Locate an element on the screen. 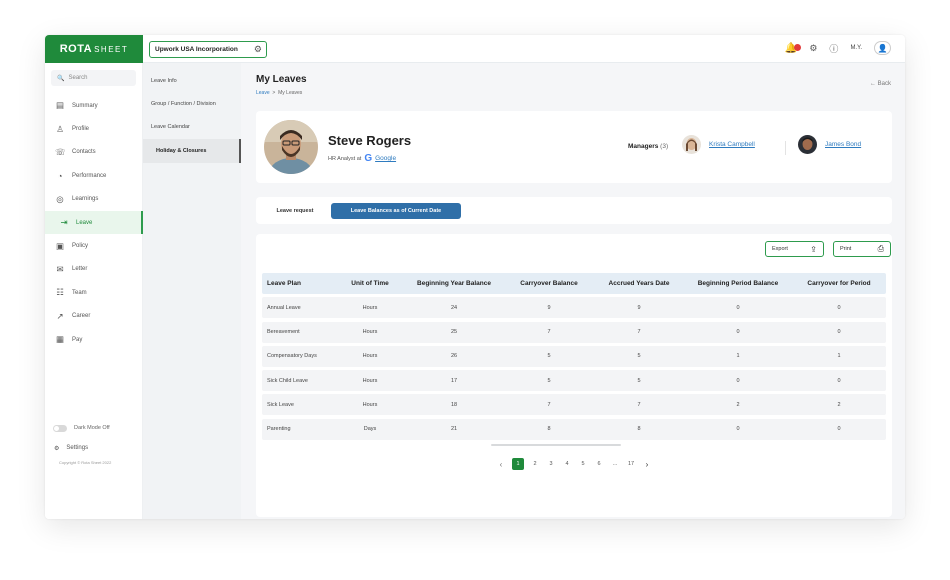 The image size is (950, 580). search-placeholder: Search is located at coordinates (78, 78).